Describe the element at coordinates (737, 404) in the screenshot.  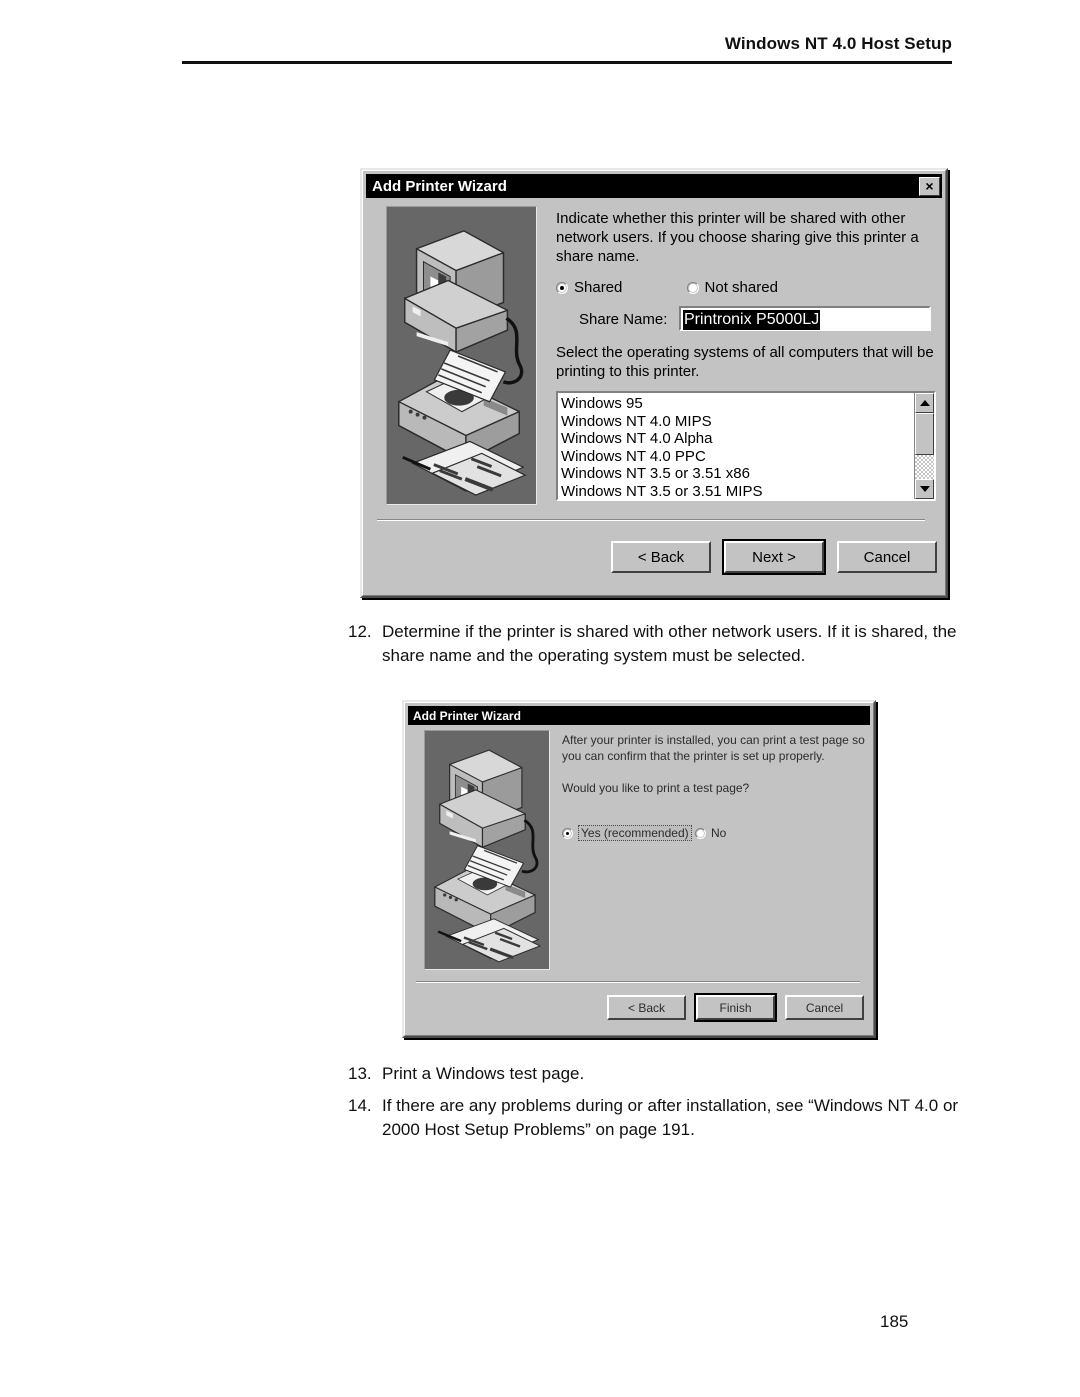
I see `list-item: Windows 95` at that location.